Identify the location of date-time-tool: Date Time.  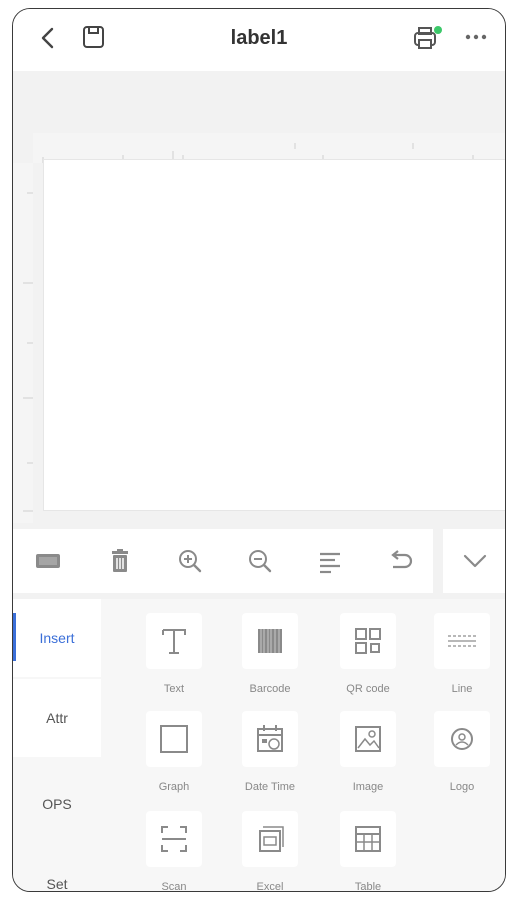
(270, 751).